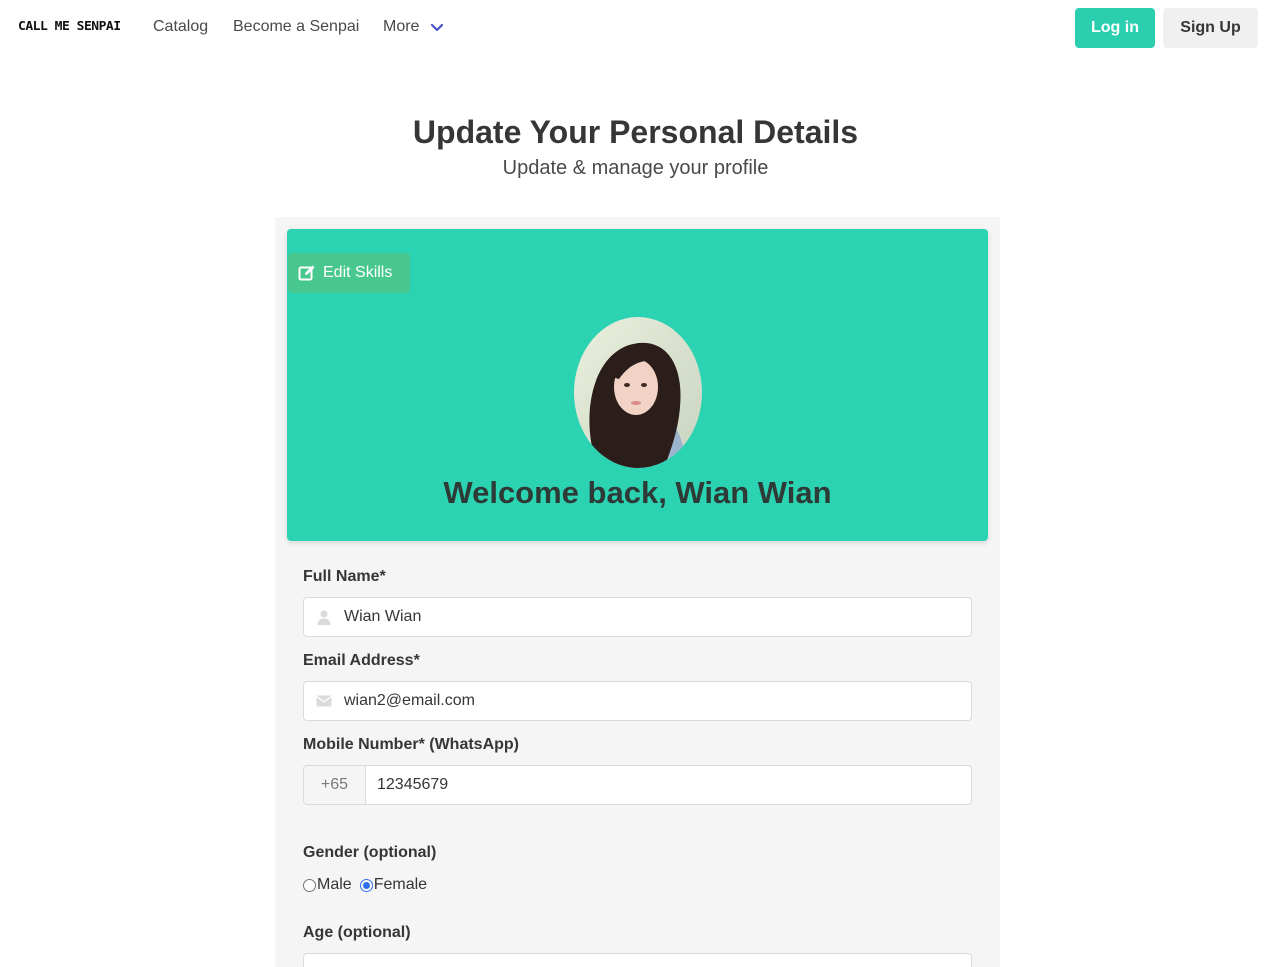  Describe the element at coordinates (324, 701) in the screenshot. I see `envelope-icon` at that location.